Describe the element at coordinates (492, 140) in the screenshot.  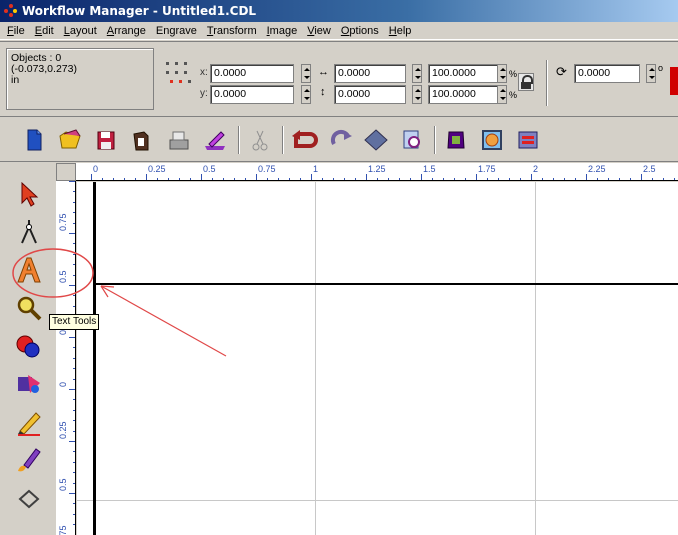
I see `color-icon` at that location.